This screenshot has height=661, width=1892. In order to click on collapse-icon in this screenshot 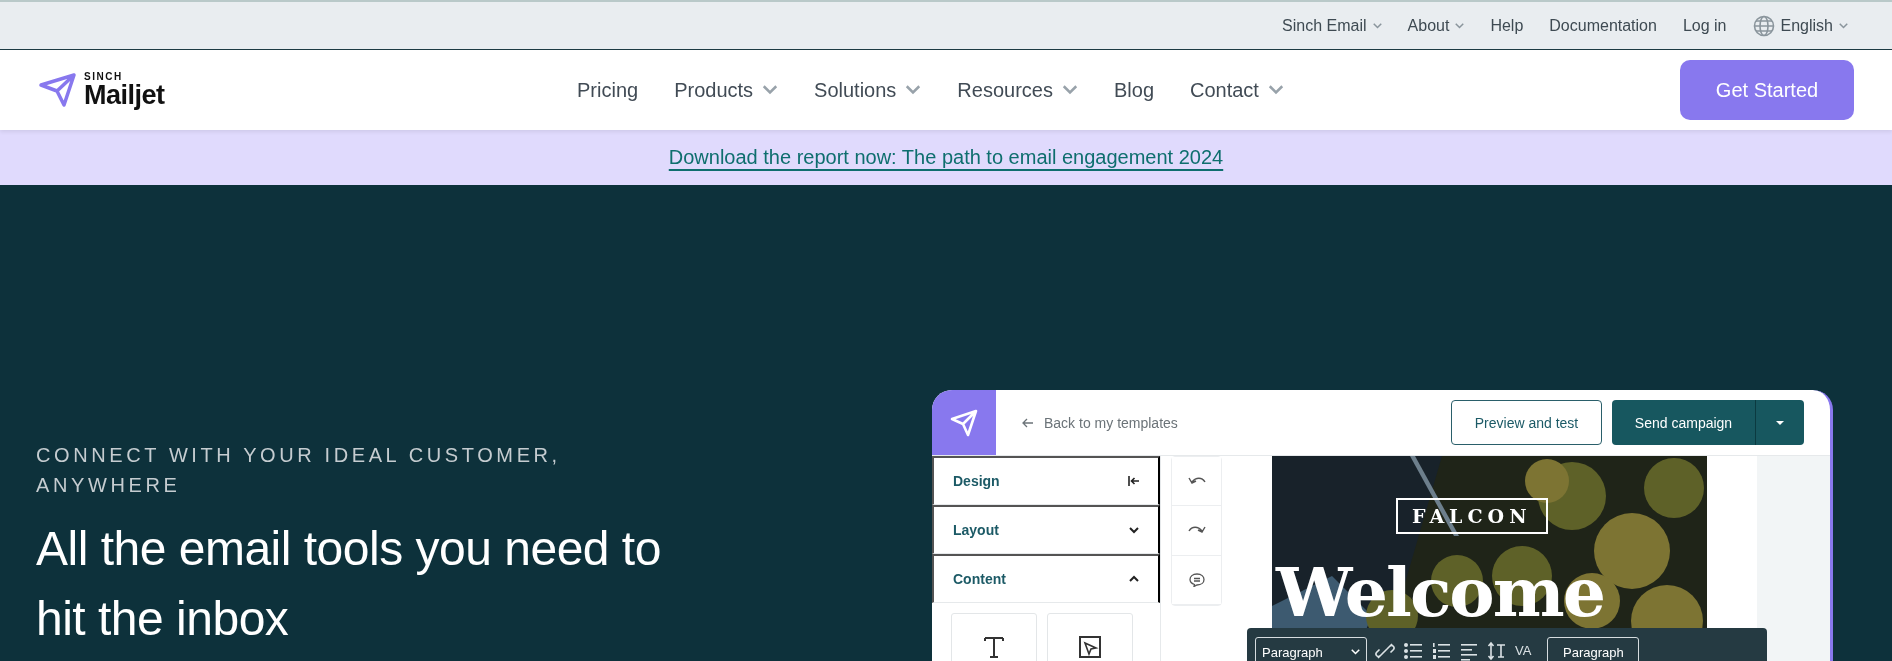, I will do `click(1134, 481)`.